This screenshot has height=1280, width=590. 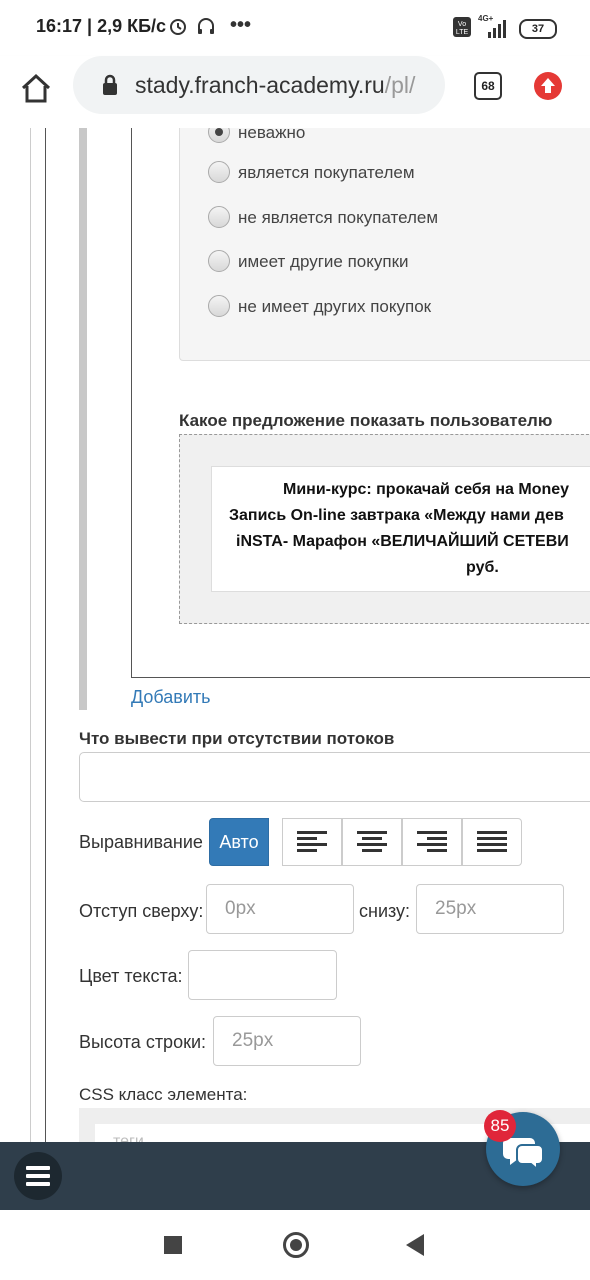 I want to click on arrow-up-icon, so click(x=548, y=85).